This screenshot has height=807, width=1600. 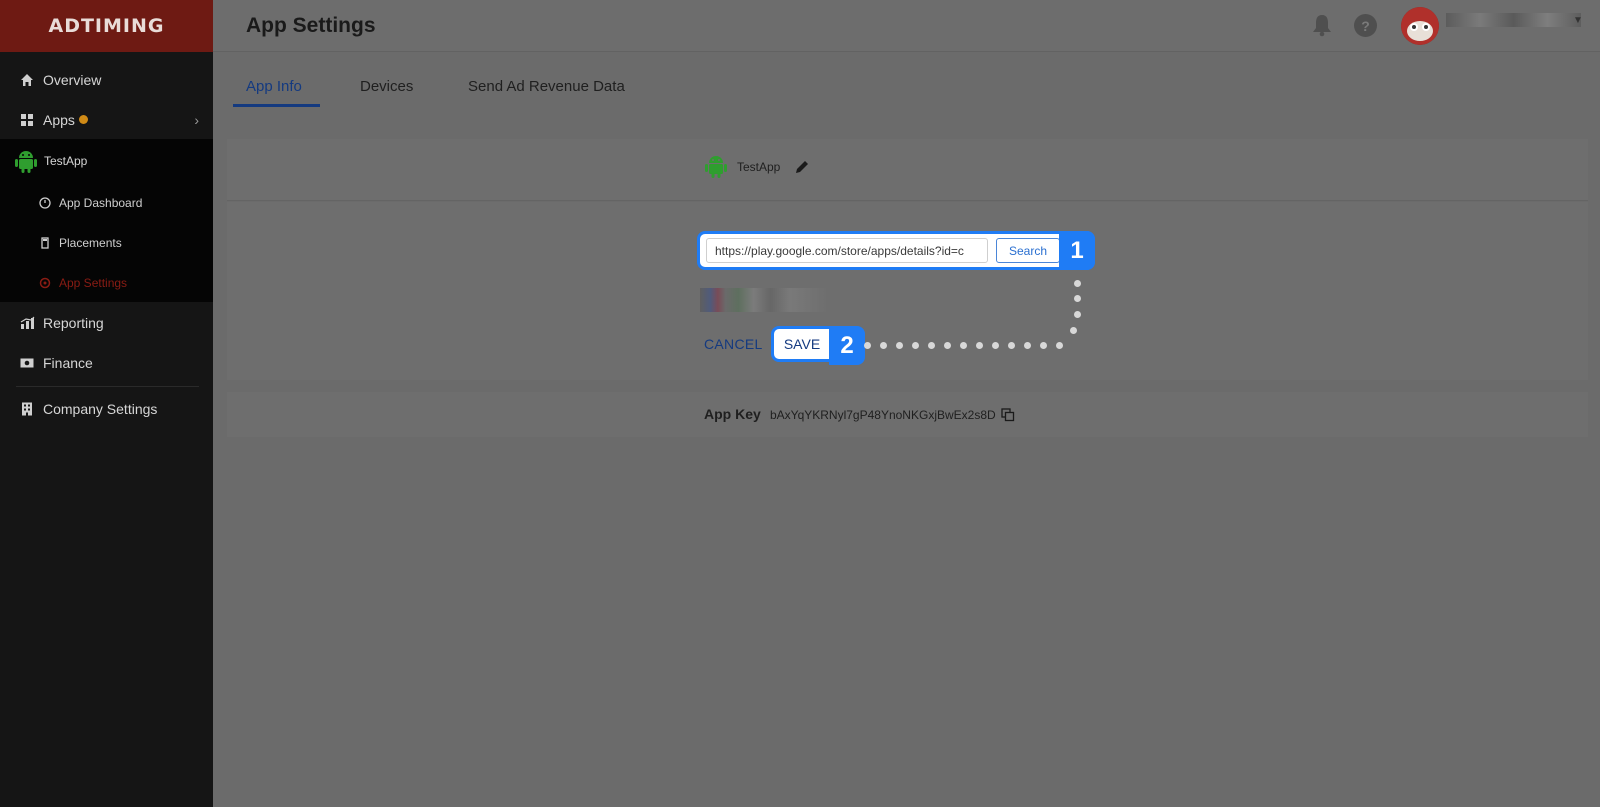 I want to click on app-key-value: bAxYqYKRNyl7gP48YnoNKGxjBwEx2s8D, so click(x=883, y=415).